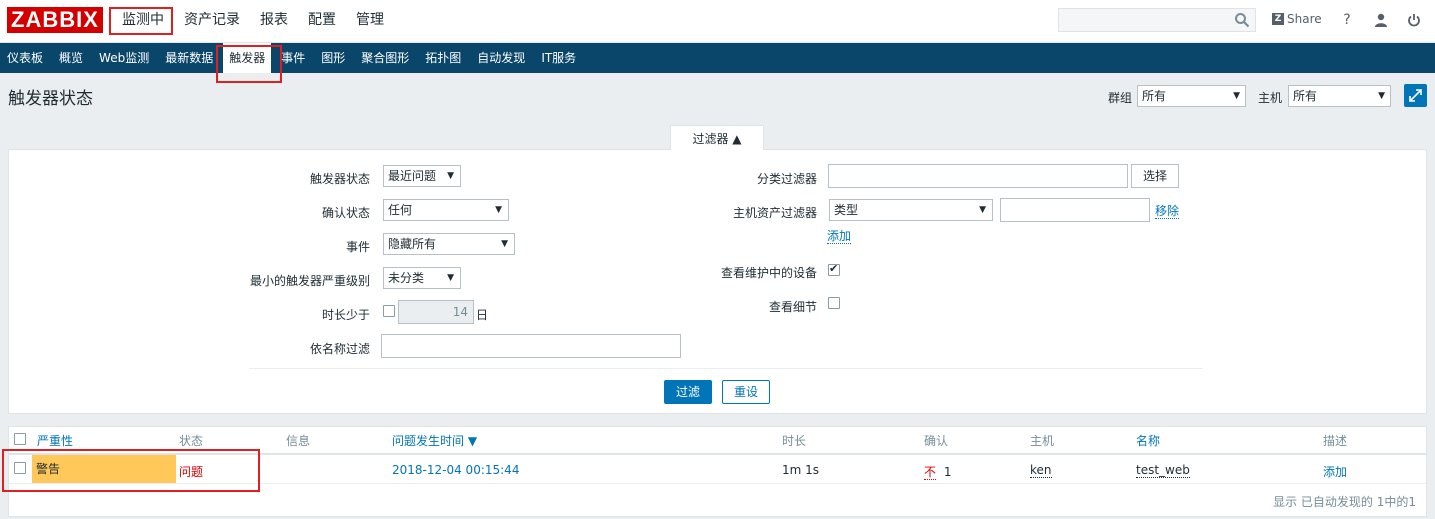 The image size is (1435, 519). Describe the element at coordinates (937, 471) in the screenshot. I see `ack-cell: 不 1` at that location.